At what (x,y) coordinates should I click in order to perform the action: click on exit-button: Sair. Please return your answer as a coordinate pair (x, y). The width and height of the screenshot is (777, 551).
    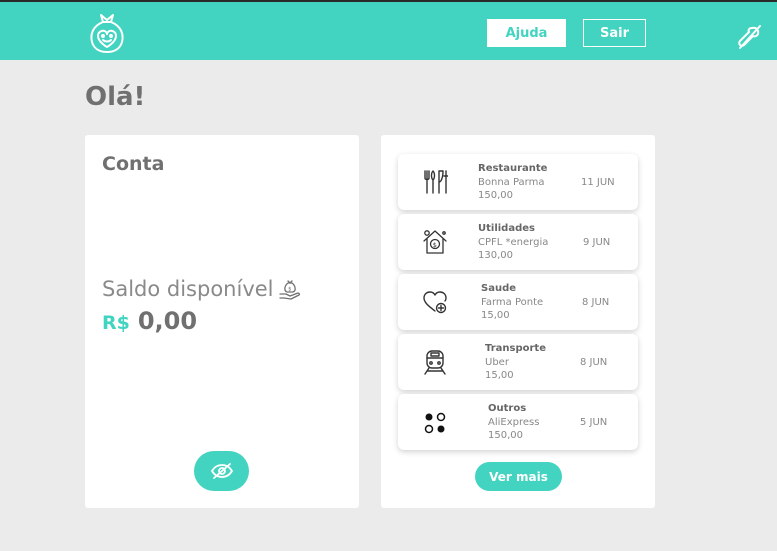
    Looking at the image, I should click on (614, 33).